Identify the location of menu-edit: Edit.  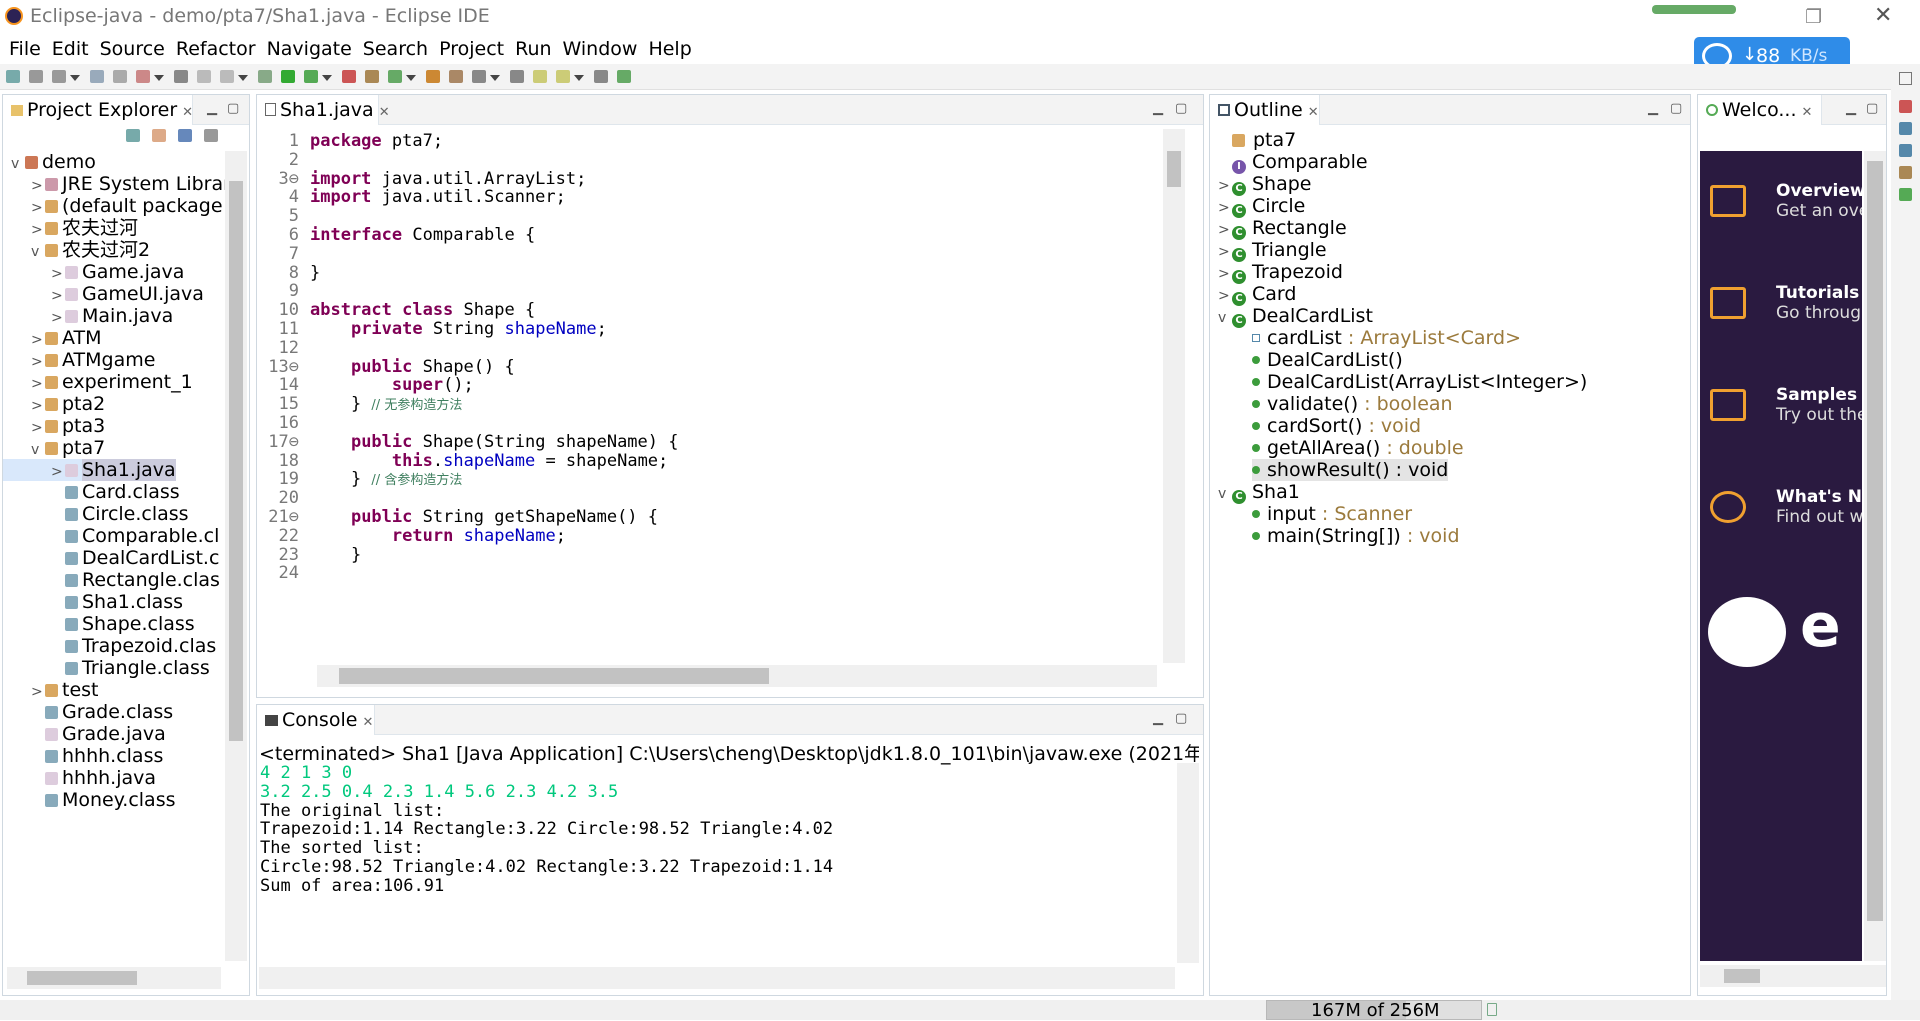
(70, 49).